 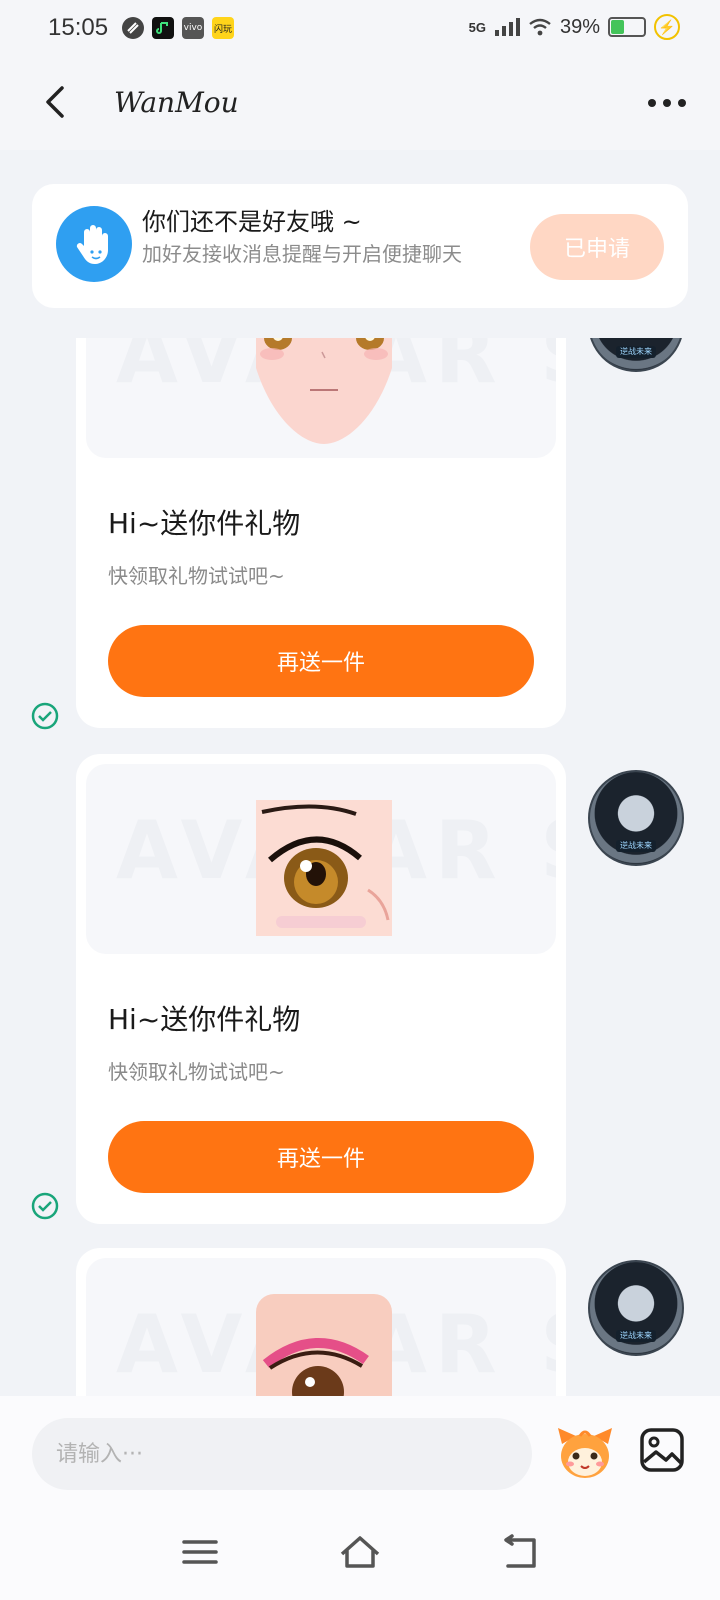 What do you see at coordinates (176, 102) in the screenshot?
I see `chat-title: WanMou` at bounding box center [176, 102].